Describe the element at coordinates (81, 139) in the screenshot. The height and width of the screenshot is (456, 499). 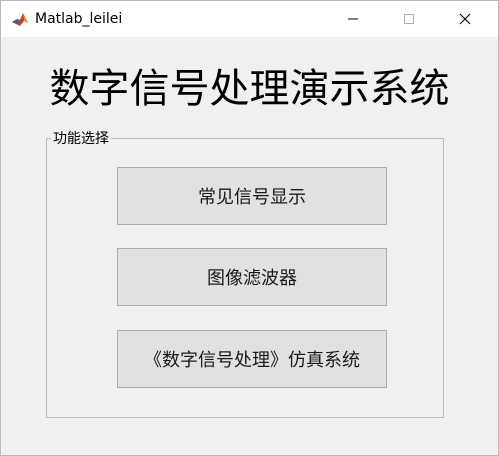
I see `group-label: 功能选择` at that location.